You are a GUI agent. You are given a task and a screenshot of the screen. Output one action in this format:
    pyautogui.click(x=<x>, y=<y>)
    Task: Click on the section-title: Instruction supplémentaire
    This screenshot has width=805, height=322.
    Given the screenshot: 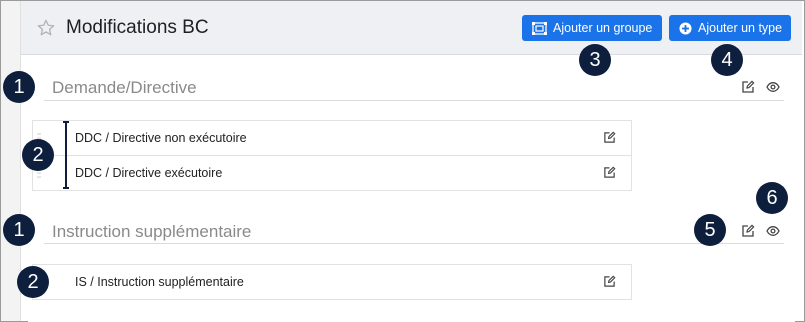 What is the action you would take?
    pyautogui.click(x=152, y=231)
    